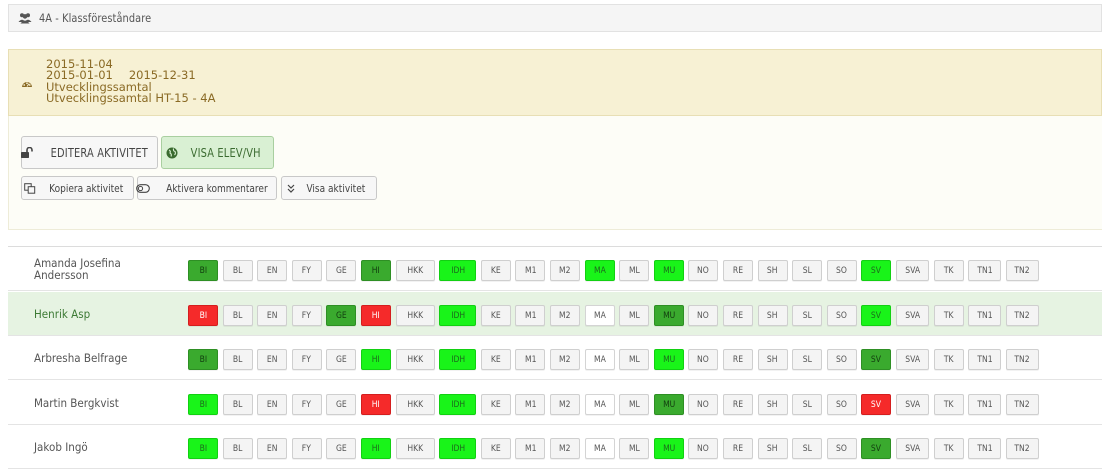 This screenshot has height=476, width=1102. Describe the element at coordinates (104, 313) in the screenshot. I see `student-name: Henrik Asp` at that location.